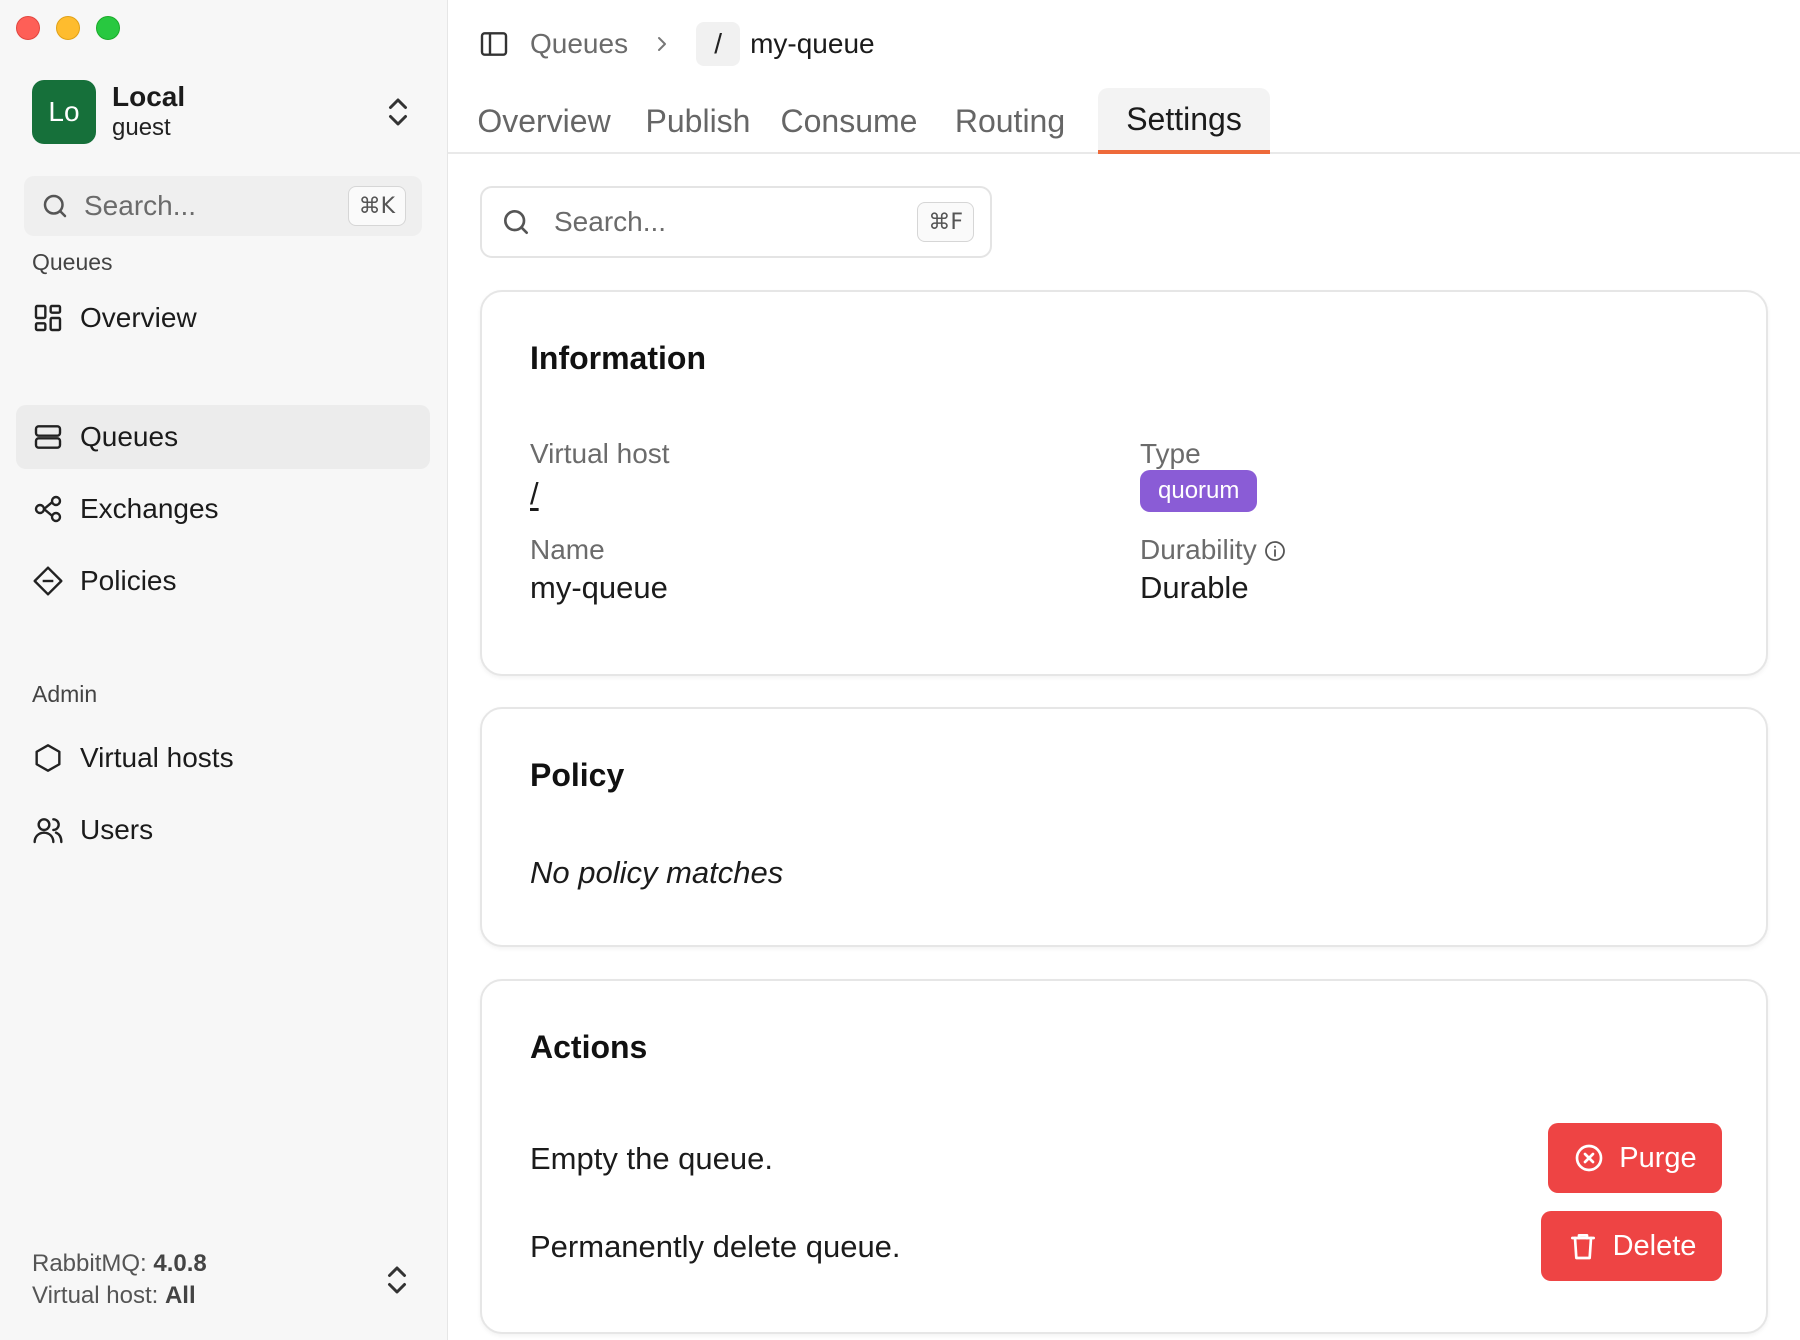 This screenshot has width=1800, height=1340. What do you see at coordinates (849, 121) in the screenshot?
I see `tab-consume: Consume` at bounding box center [849, 121].